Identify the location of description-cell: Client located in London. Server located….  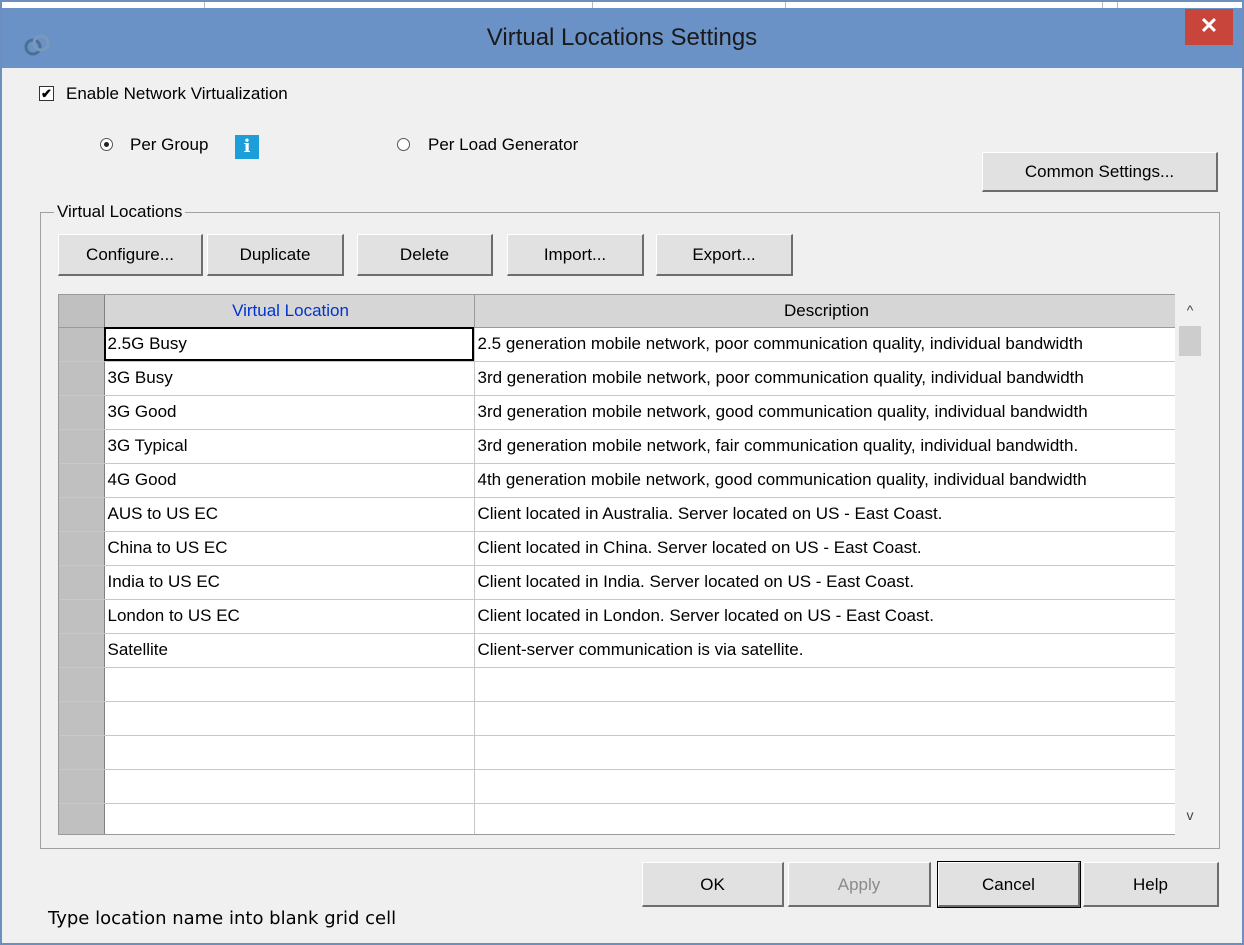
(825, 616).